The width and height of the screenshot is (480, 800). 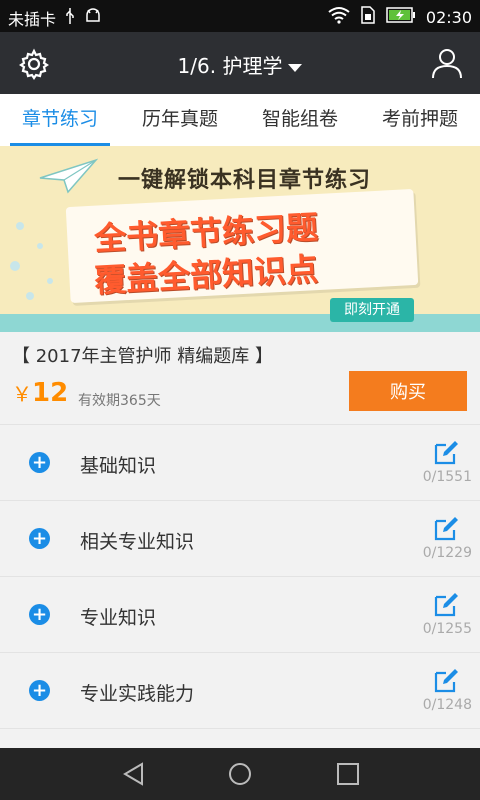 What do you see at coordinates (93, 18) in the screenshot?
I see `android-icon` at bounding box center [93, 18].